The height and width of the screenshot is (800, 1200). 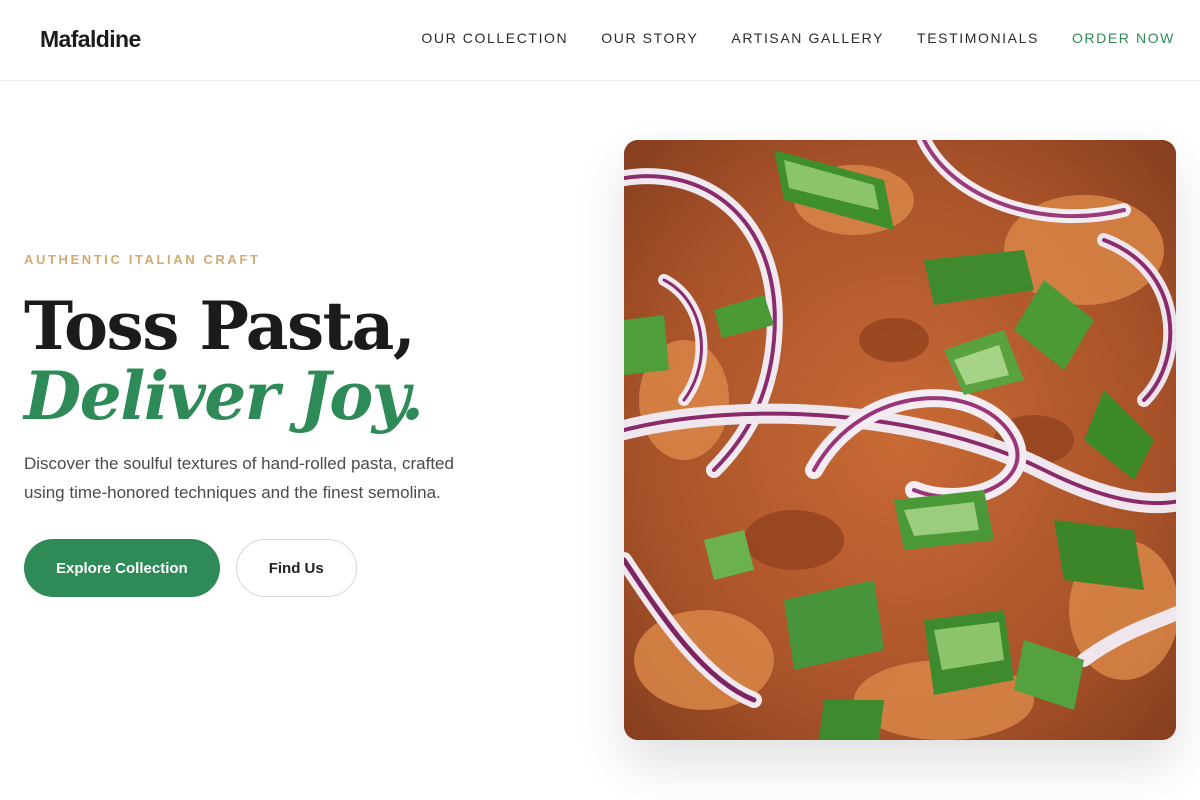 I want to click on brand-logo: Mafaldine, so click(x=90, y=39).